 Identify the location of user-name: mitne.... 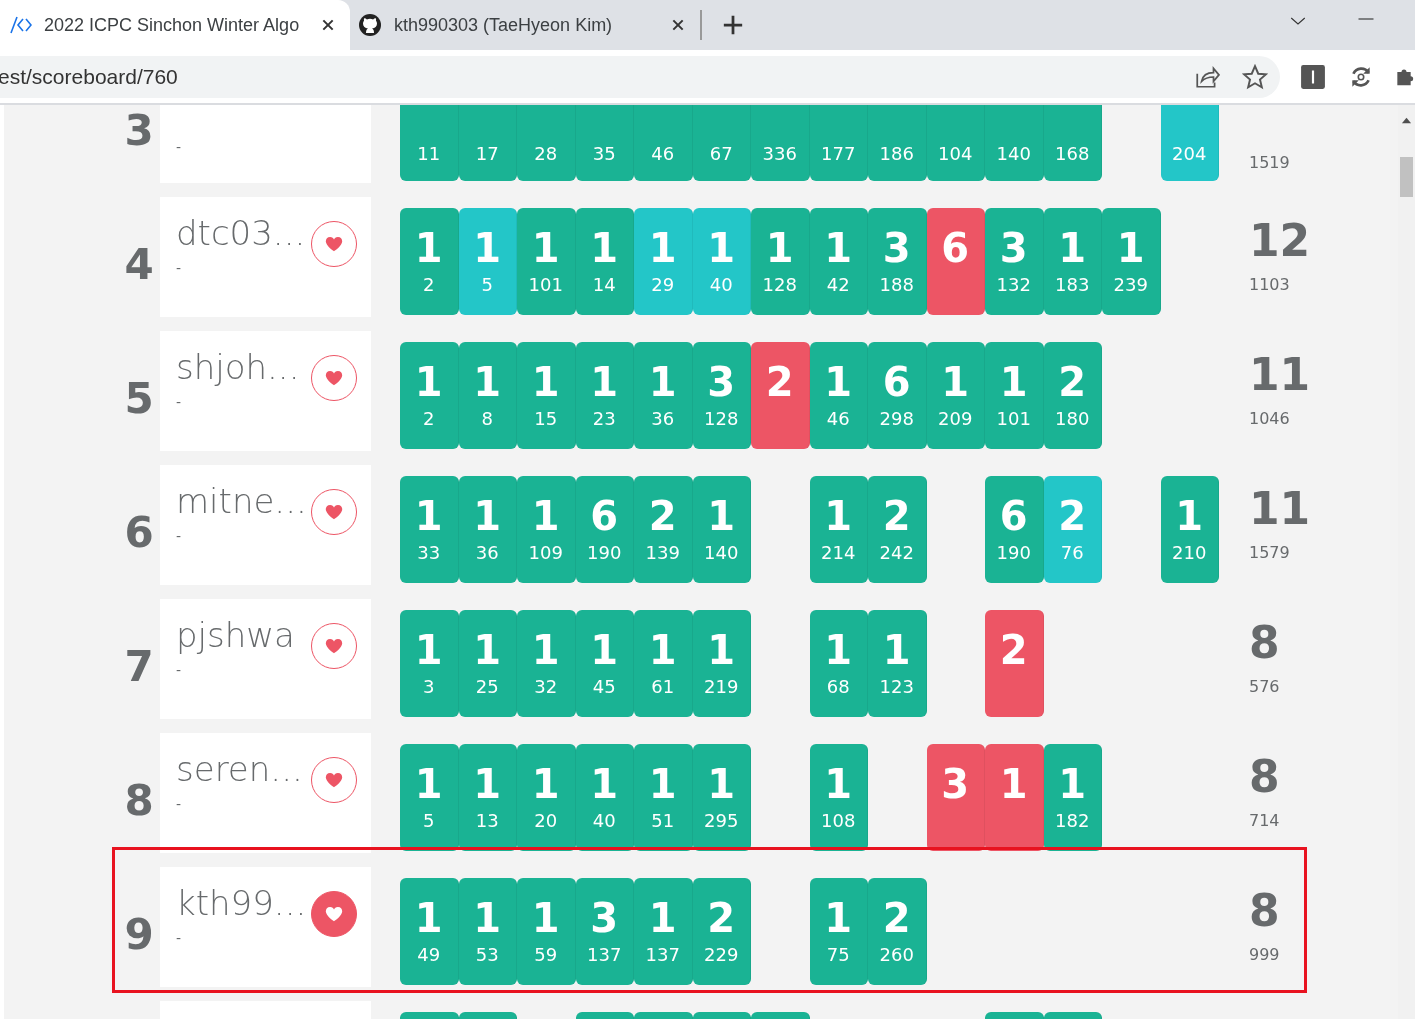
(241, 502).